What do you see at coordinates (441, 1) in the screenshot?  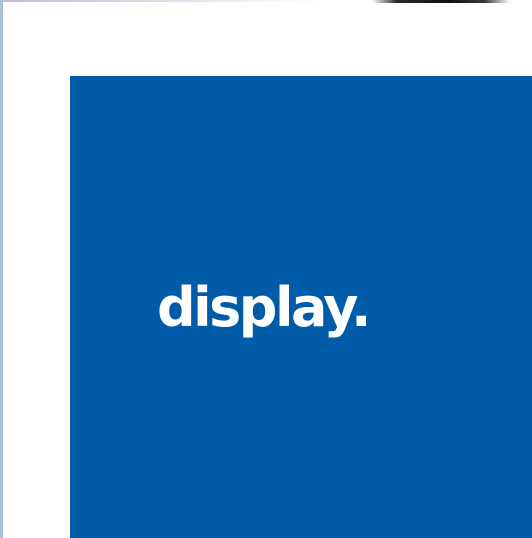 I see `top-image-fragment` at bounding box center [441, 1].